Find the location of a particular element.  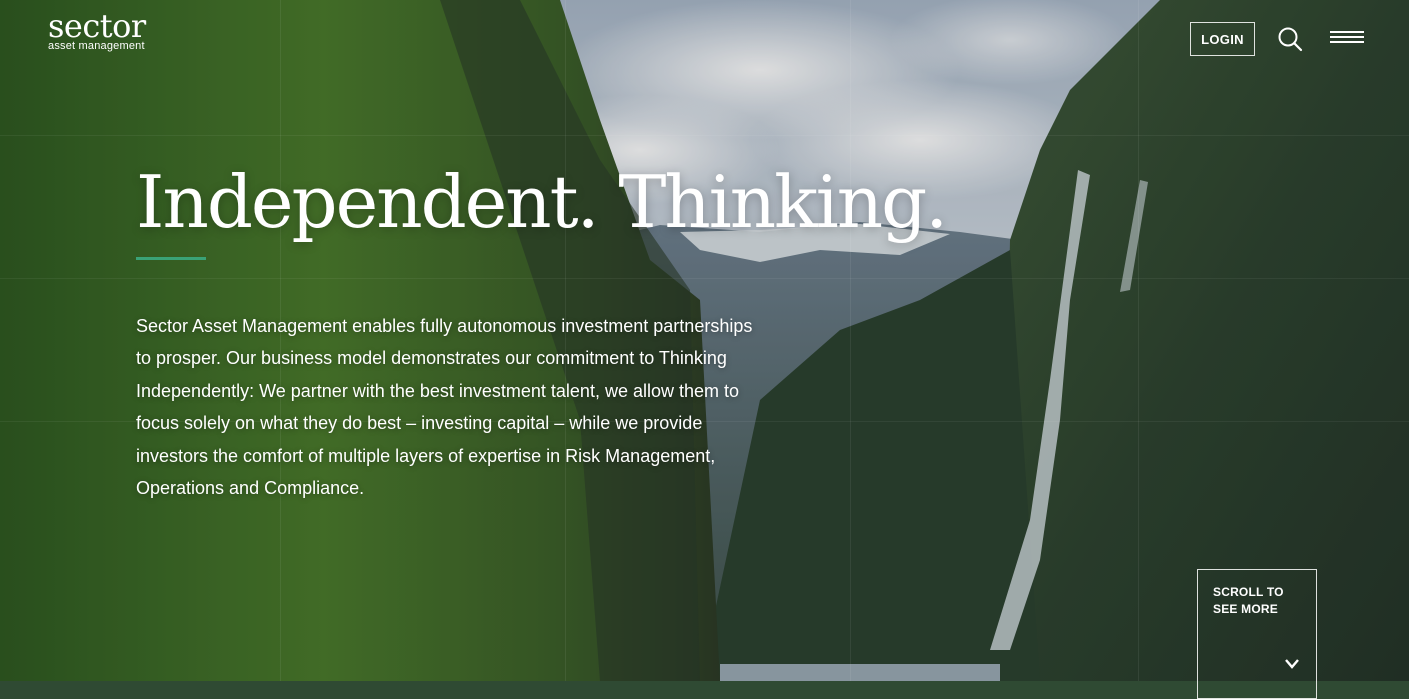

headline-accent-bar is located at coordinates (171, 258).